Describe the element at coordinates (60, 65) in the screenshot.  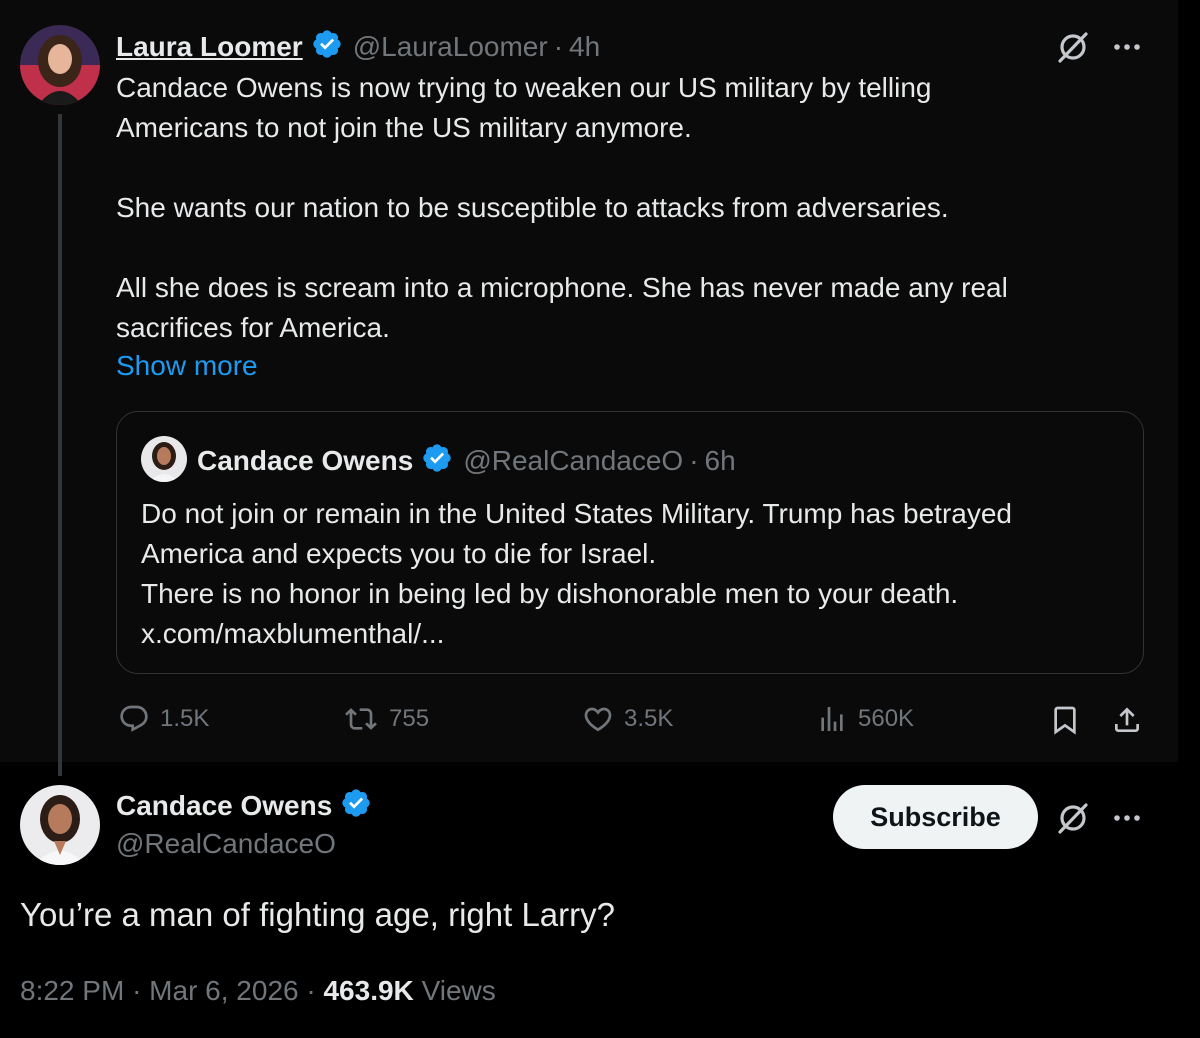
I see `laura-loomer-avatar` at that location.